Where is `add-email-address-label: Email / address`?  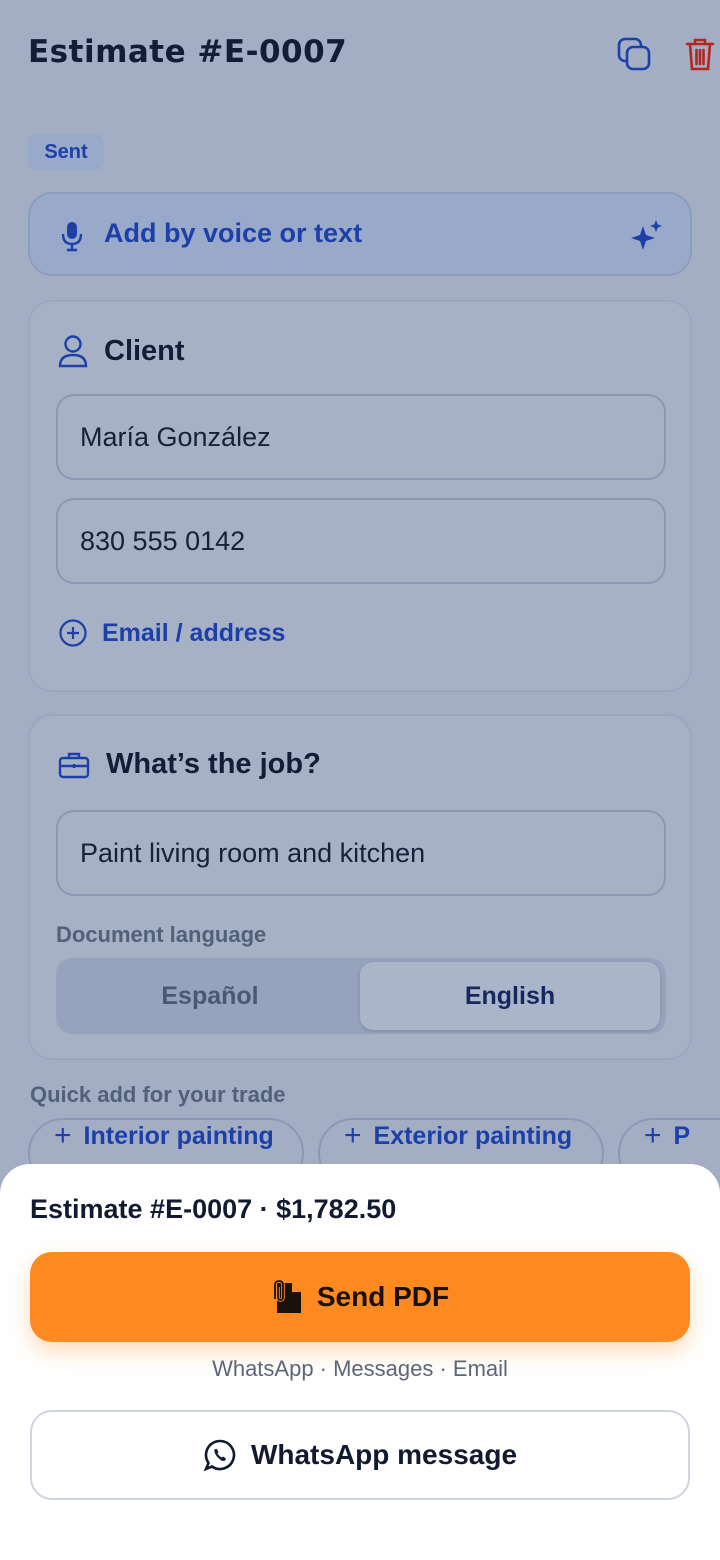
add-email-address-label: Email / address is located at coordinates (194, 632).